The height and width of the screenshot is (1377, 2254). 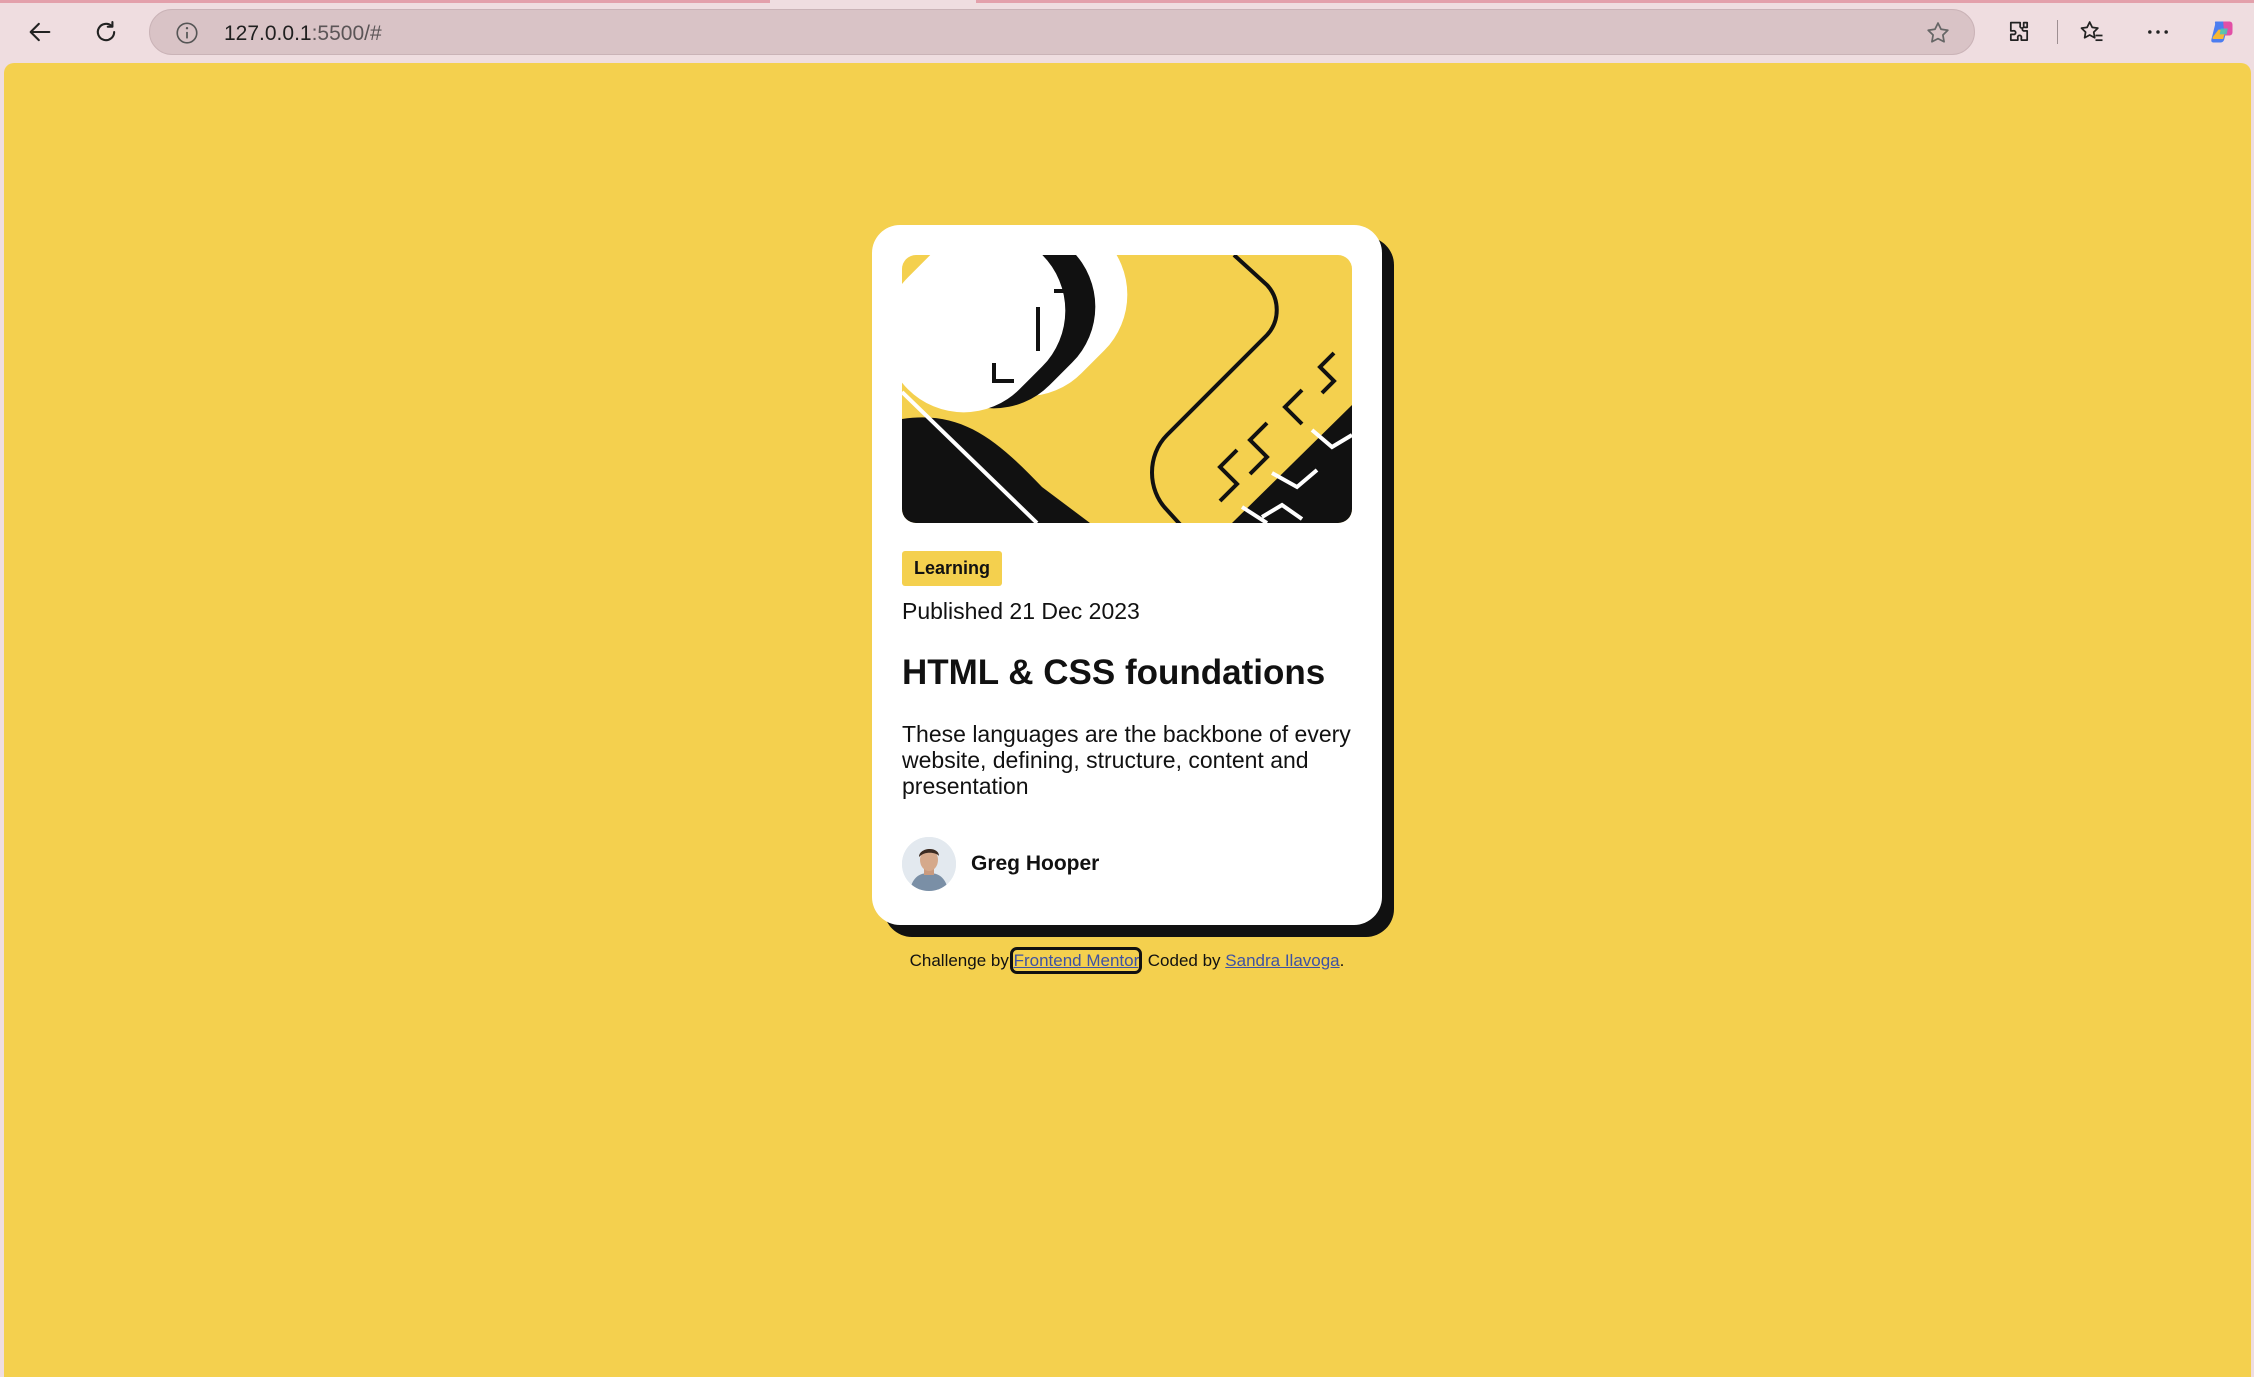 What do you see at coordinates (1282, 960) in the screenshot?
I see `author-link: Sandra Ilavoga` at bounding box center [1282, 960].